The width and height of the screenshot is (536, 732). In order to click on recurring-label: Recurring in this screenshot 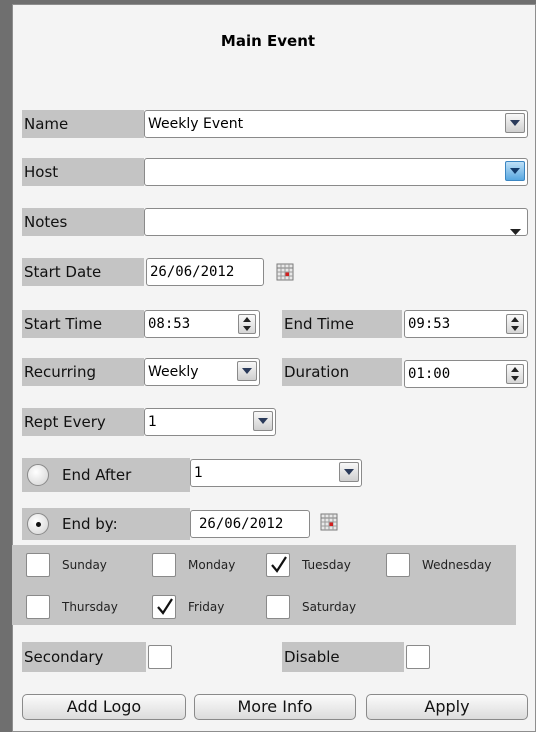, I will do `click(83, 372)`.